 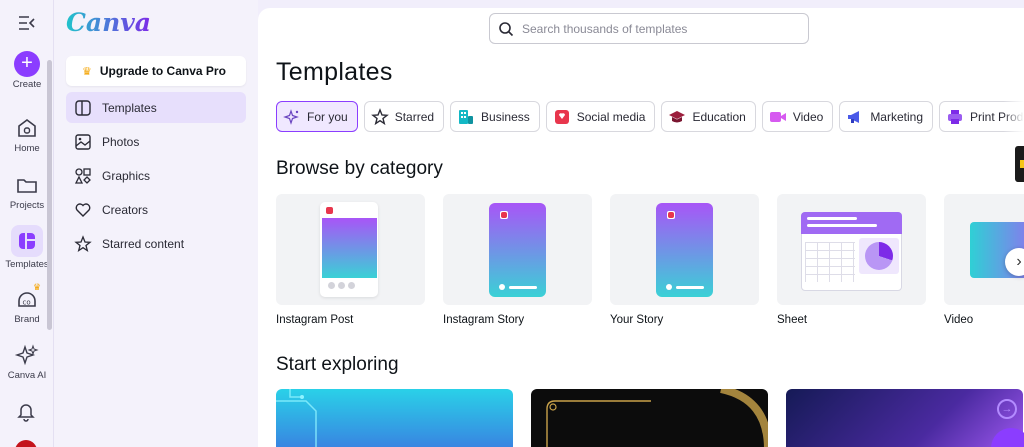 I want to click on rail-item-label: Templates, so click(x=27, y=264).